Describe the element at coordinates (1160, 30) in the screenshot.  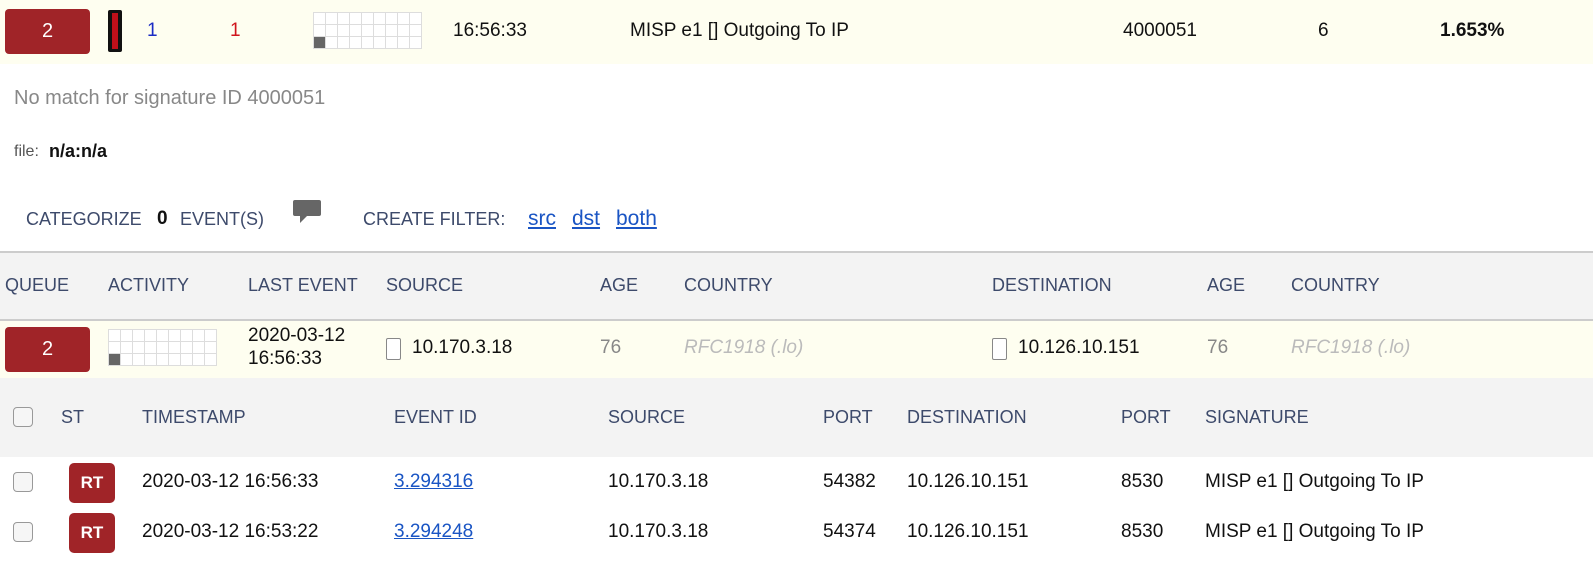
I see `signature-id: 4000051` at that location.